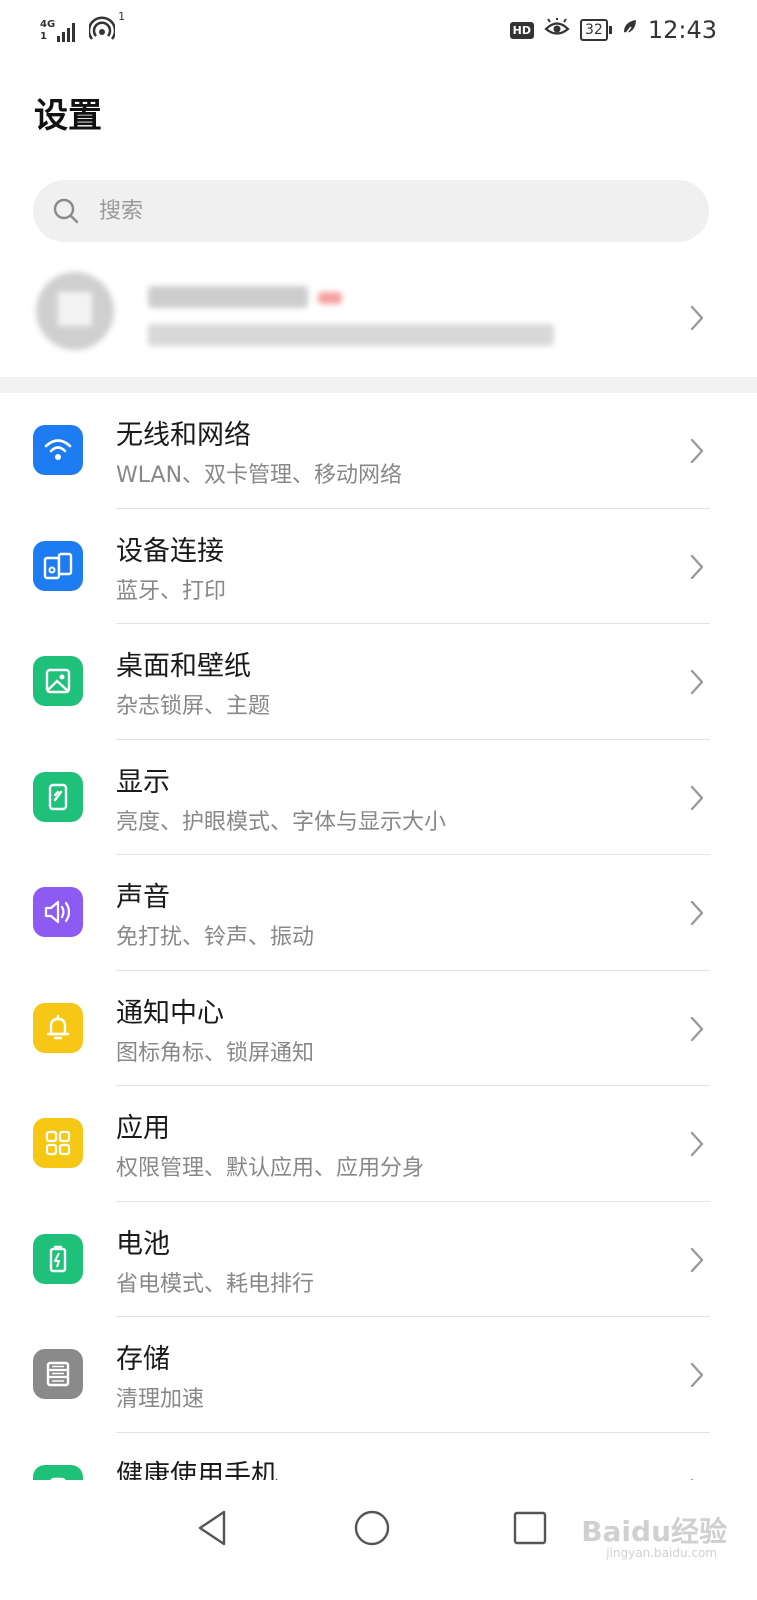  What do you see at coordinates (351, 335) in the screenshot?
I see `account-detail-blurred` at bounding box center [351, 335].